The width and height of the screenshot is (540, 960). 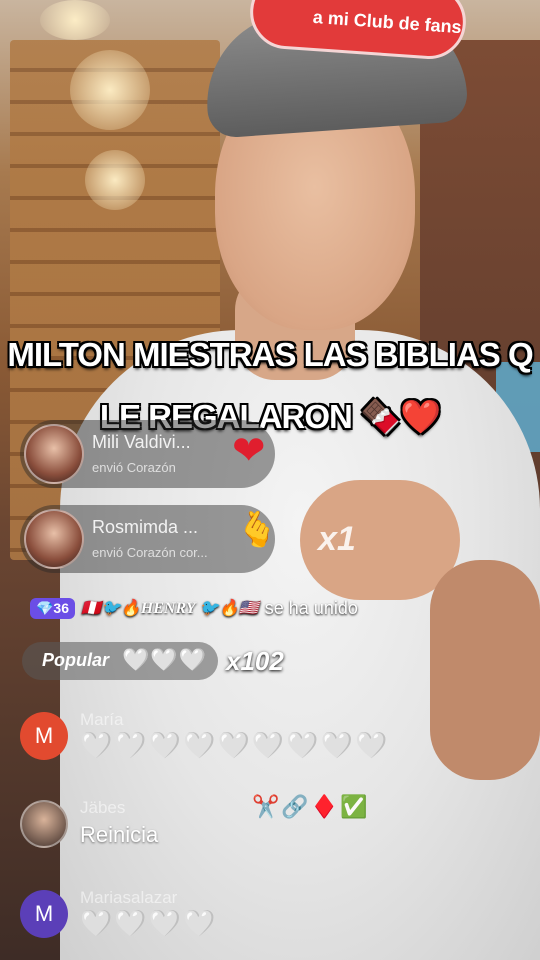 I want to click on comment-text: 🤍🤍🤍🤍, so click(x=149, y=923).